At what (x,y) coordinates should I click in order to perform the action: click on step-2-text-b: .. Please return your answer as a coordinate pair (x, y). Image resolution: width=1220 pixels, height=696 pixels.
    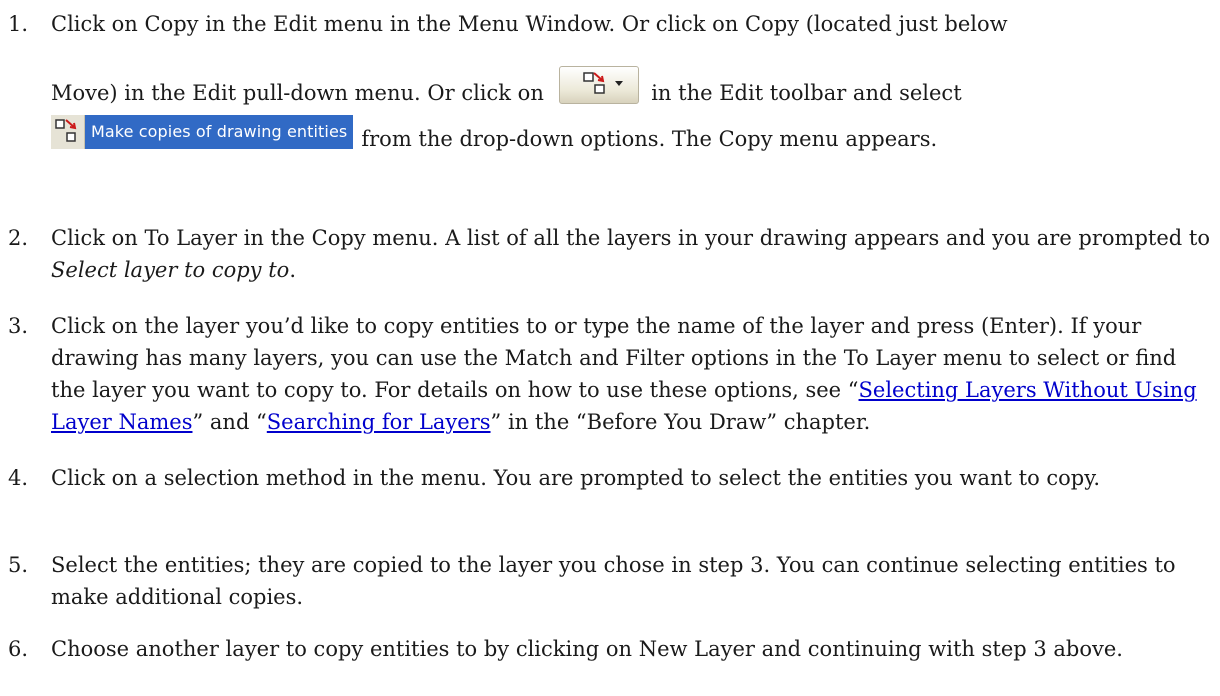
    Looking at the image, I should click on (292, 270).